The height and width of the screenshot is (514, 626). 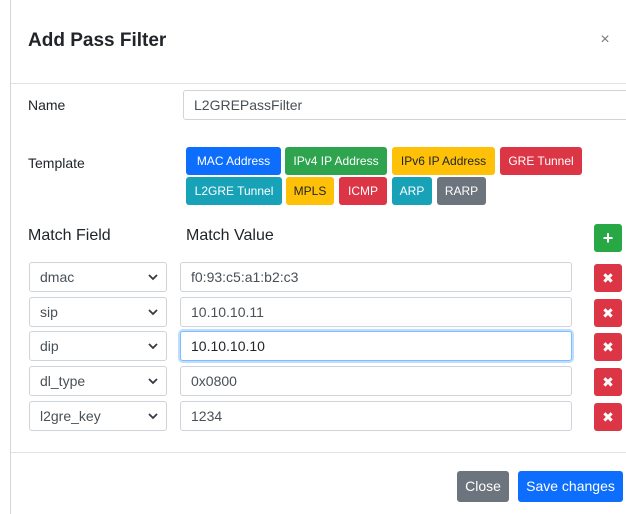 I want to click on match-field-value: dl_type, so click(x=63, y=381).